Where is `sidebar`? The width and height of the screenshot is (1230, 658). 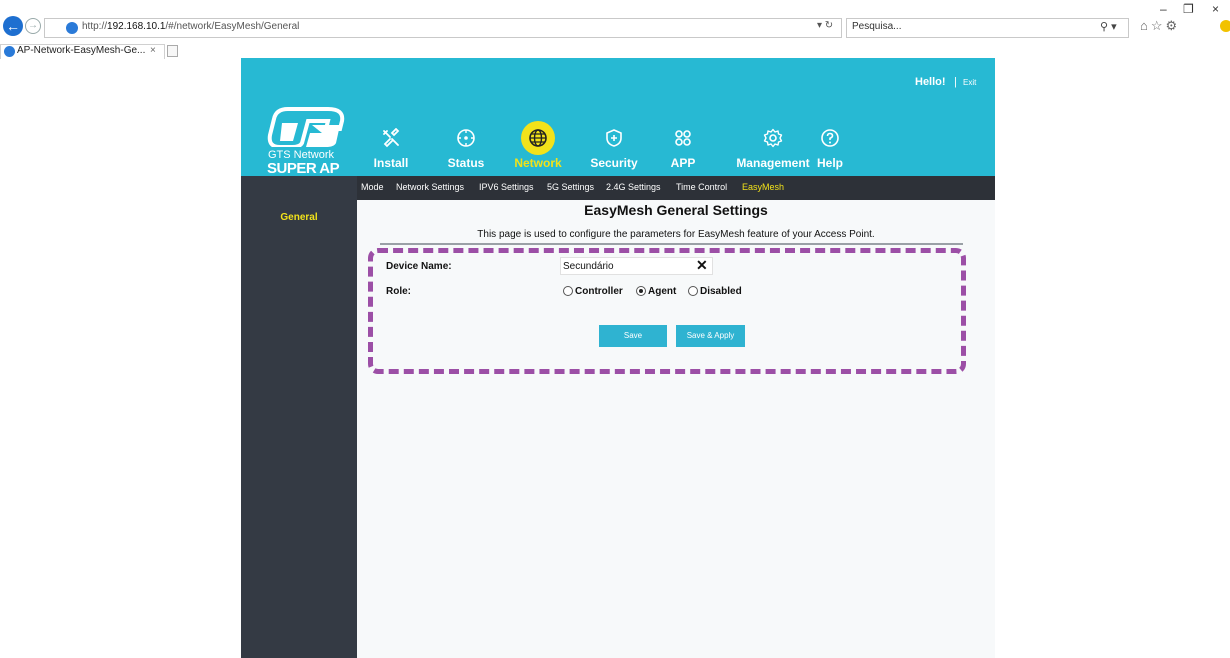
sidebar is located at coordinates (299, 417).